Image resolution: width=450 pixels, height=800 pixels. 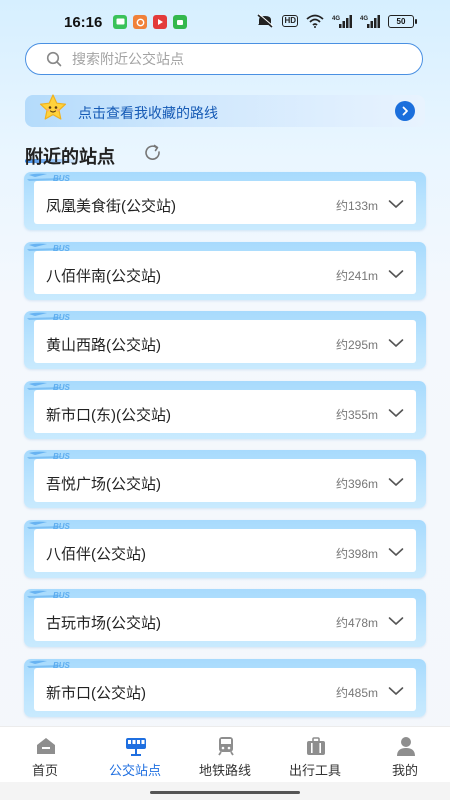 I want to click on stop-card: BUS 黄山西路(公交站) 约295m, so click(x=225, y=340).